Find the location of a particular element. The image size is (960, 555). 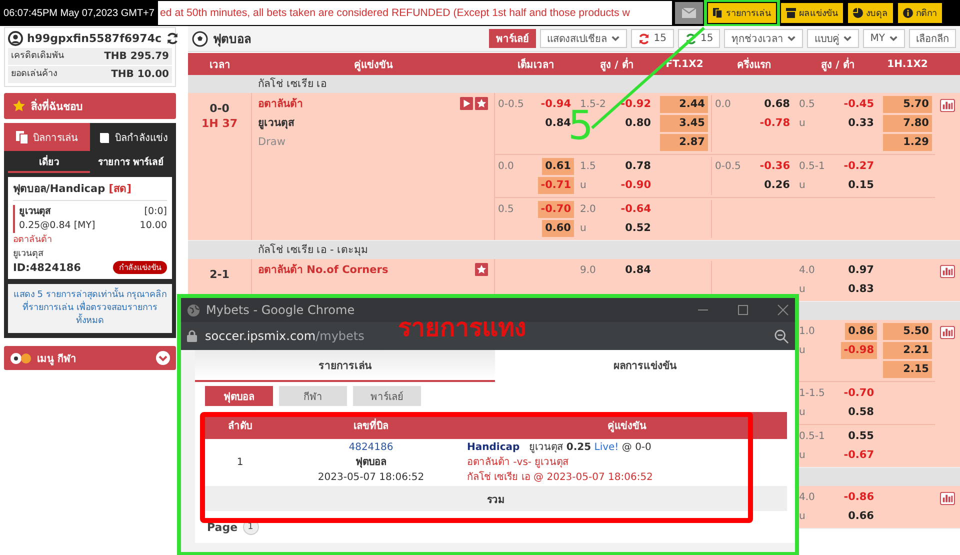

odds-value: 0.78 is located at coordinates (638, 166).